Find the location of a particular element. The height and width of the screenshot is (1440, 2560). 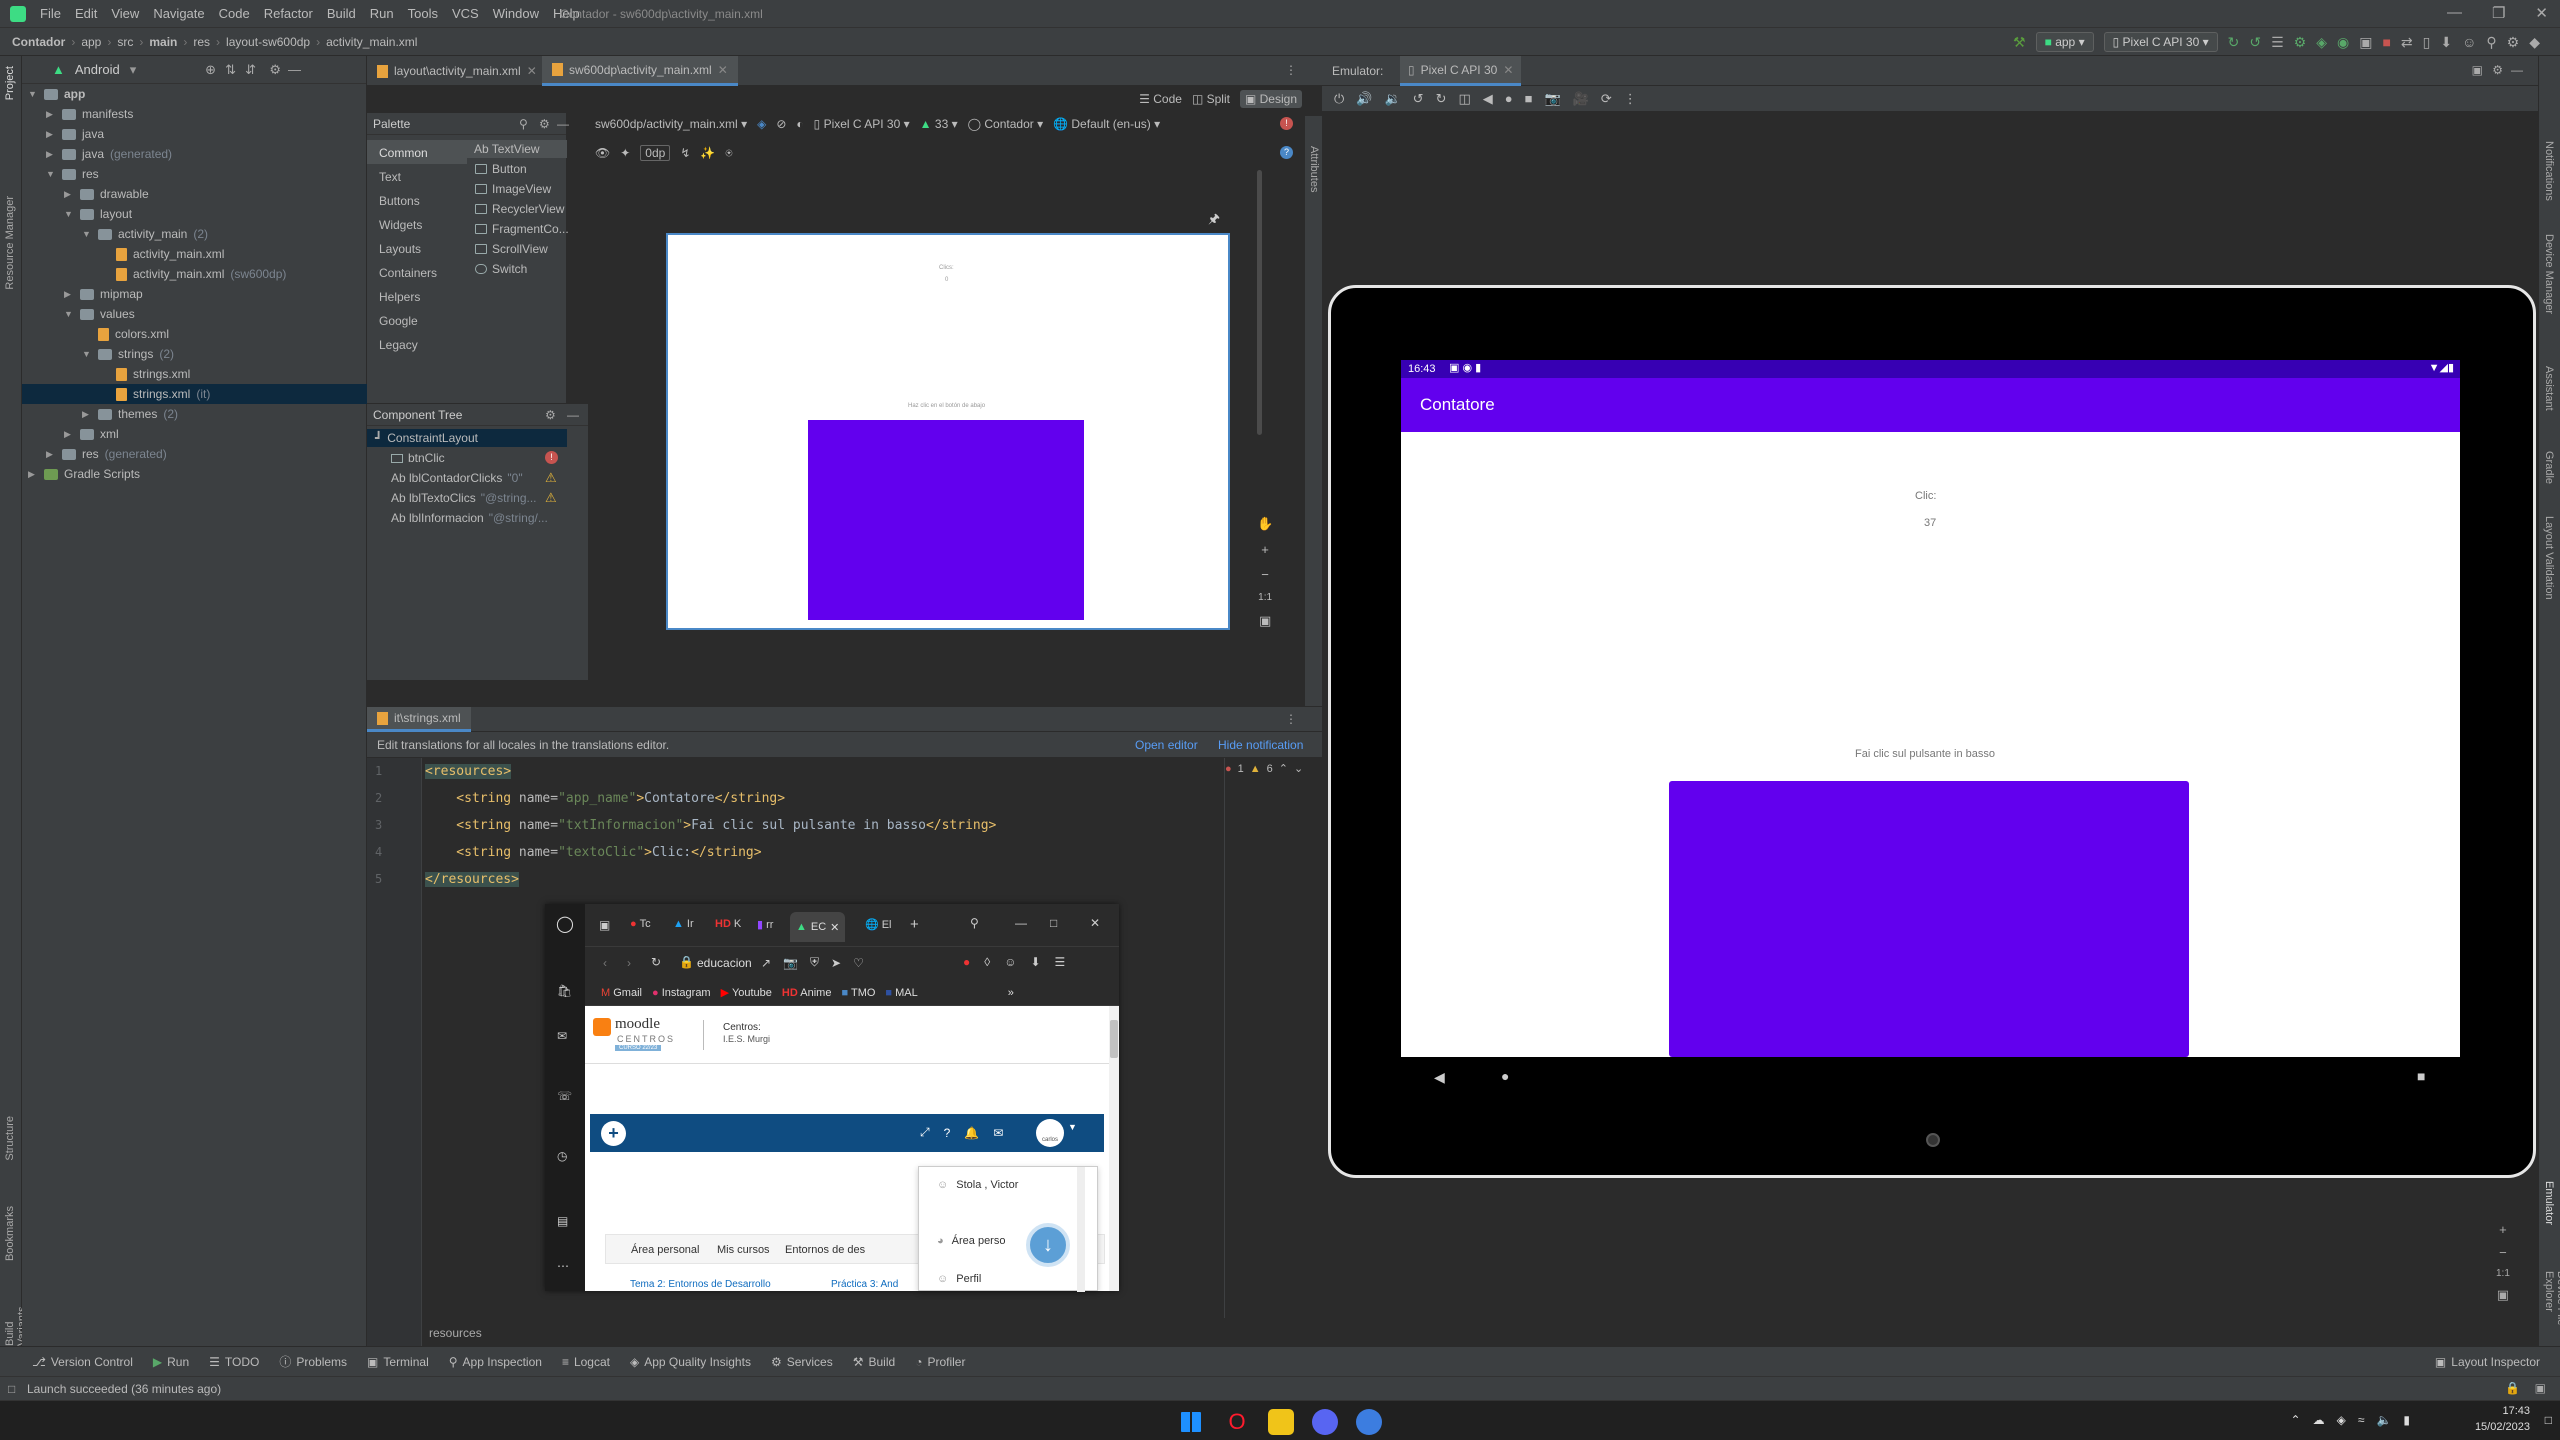

browser-tab: ▮ rr is located at coordinates (765, 925).